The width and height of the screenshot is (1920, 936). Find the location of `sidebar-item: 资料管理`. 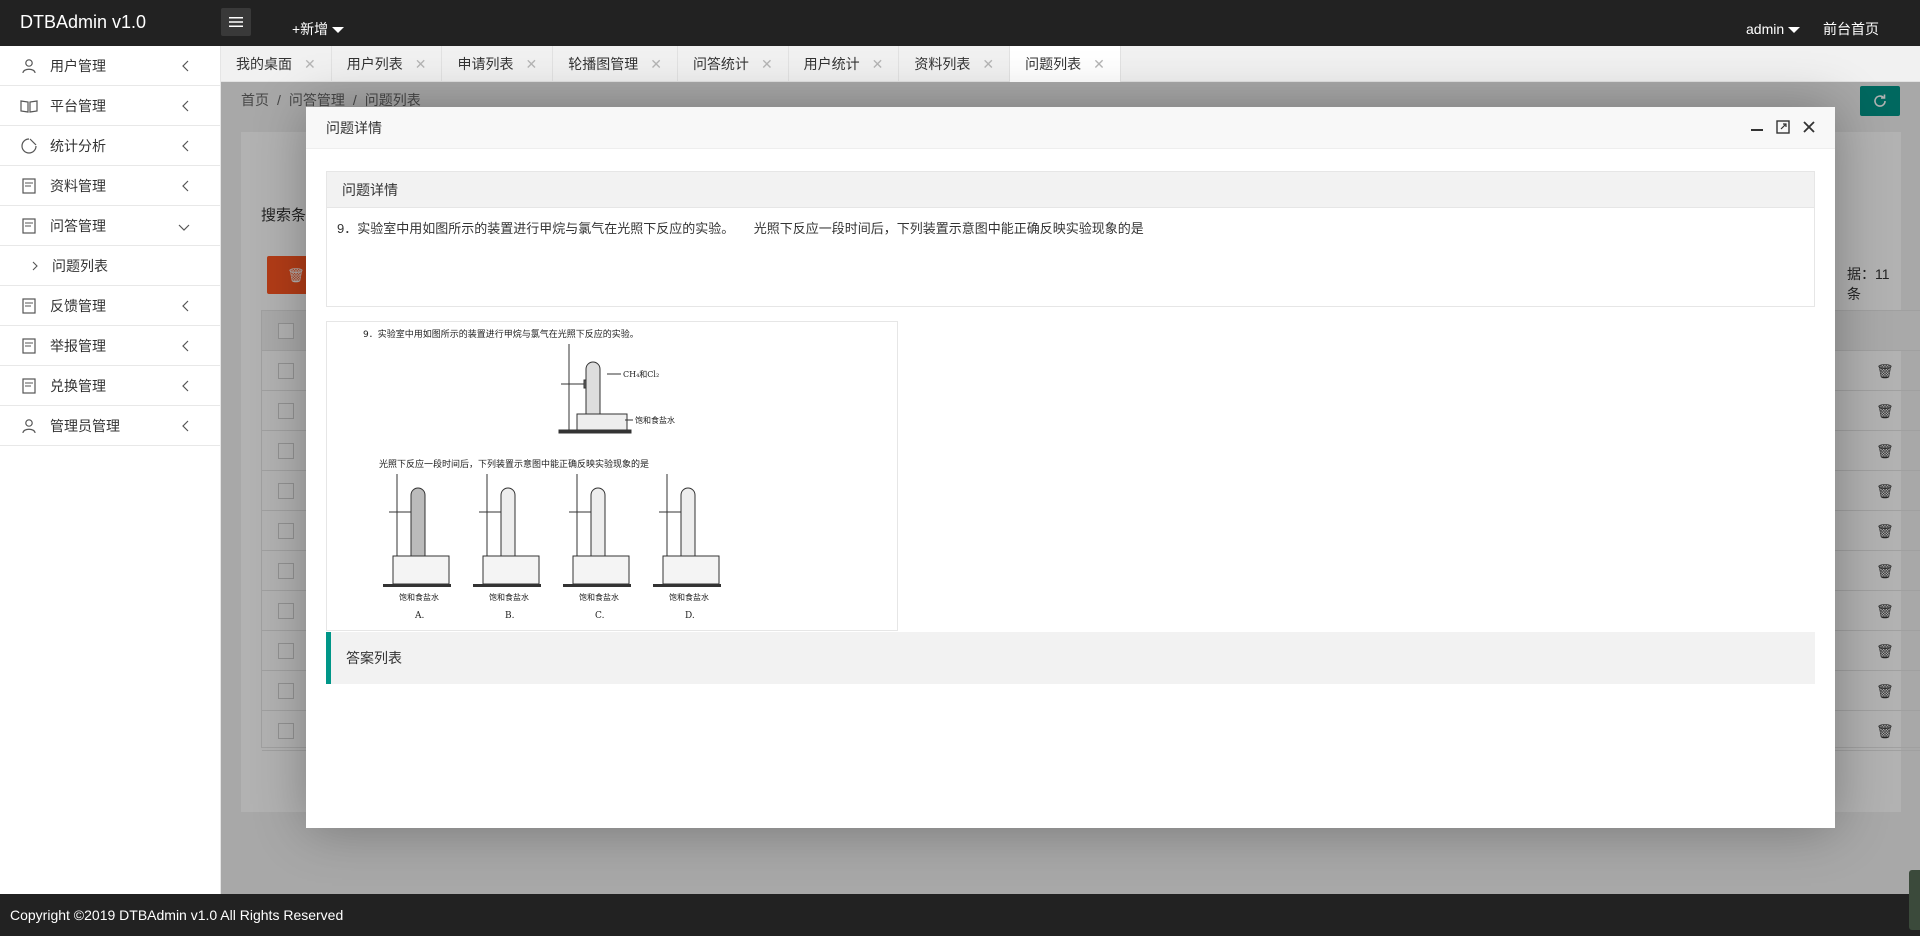

sidebar-item: 资料管理 is located at coordinates (110, 186).